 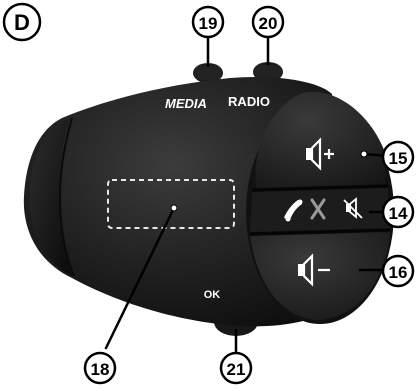 I want to click on callout-15-label: 15, so click(x=398, y=158).